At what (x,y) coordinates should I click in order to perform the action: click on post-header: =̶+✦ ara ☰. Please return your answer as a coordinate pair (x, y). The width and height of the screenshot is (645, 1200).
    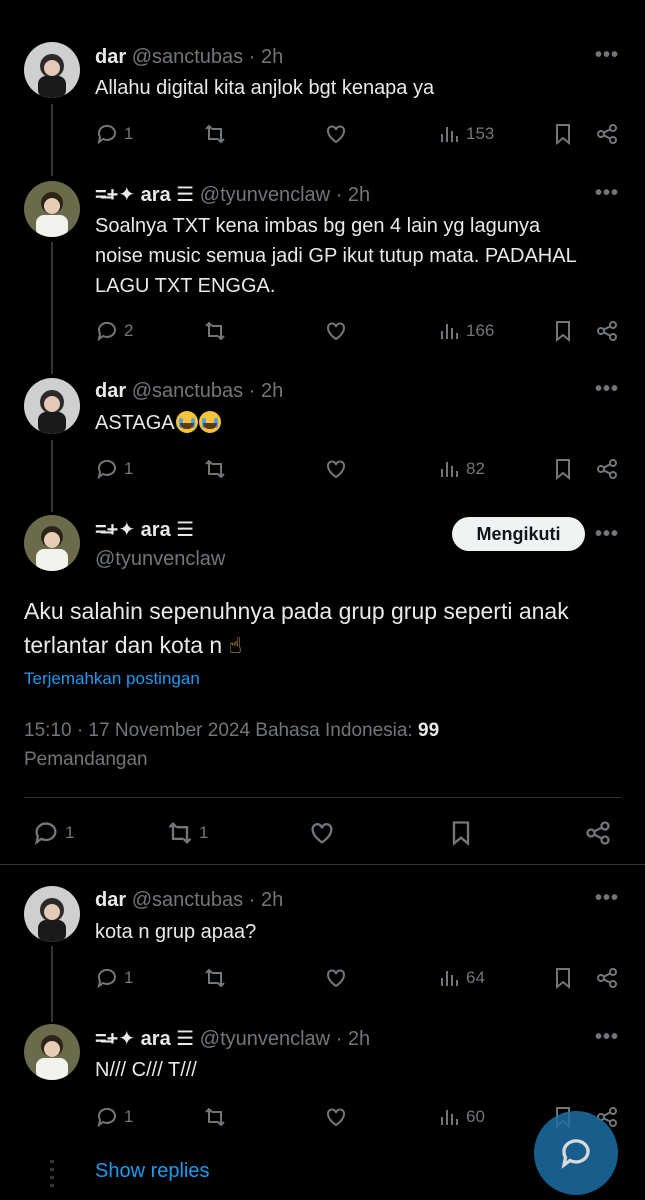
    Looking at the image, I should click on (270, 530).